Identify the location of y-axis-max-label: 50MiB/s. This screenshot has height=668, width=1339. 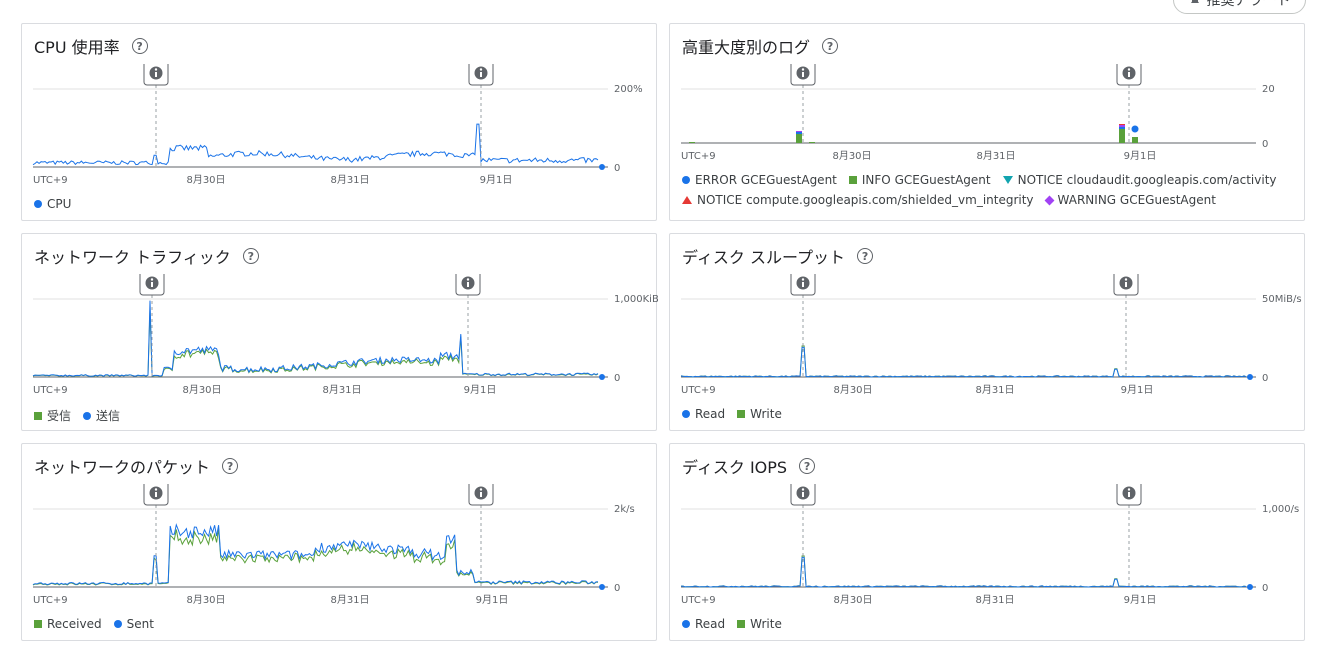
(1282, 299).